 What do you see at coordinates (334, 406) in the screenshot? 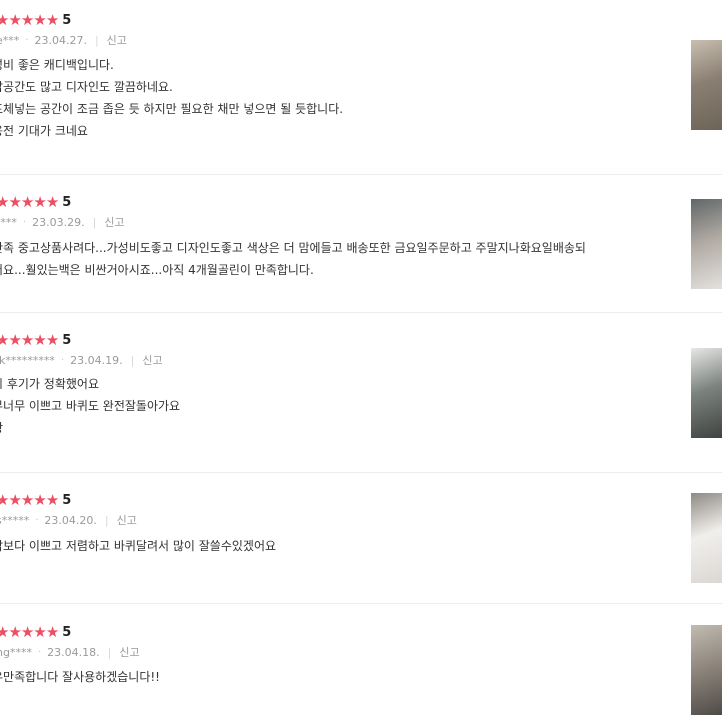
I see `review-text: 시 후기가 정확했어요무너무 이쁘고 바퀴도 완전잘돌아가요광` at bounding box center [334, 406].